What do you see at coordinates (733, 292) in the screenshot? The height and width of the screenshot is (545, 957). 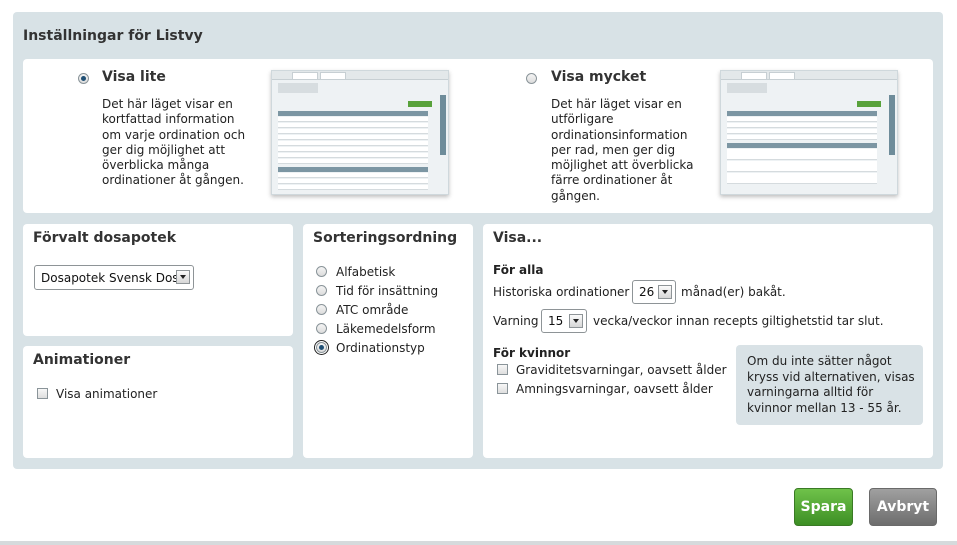 I see `history-suffix: månad(er) bakåt.` at bounding box center [733, 292].